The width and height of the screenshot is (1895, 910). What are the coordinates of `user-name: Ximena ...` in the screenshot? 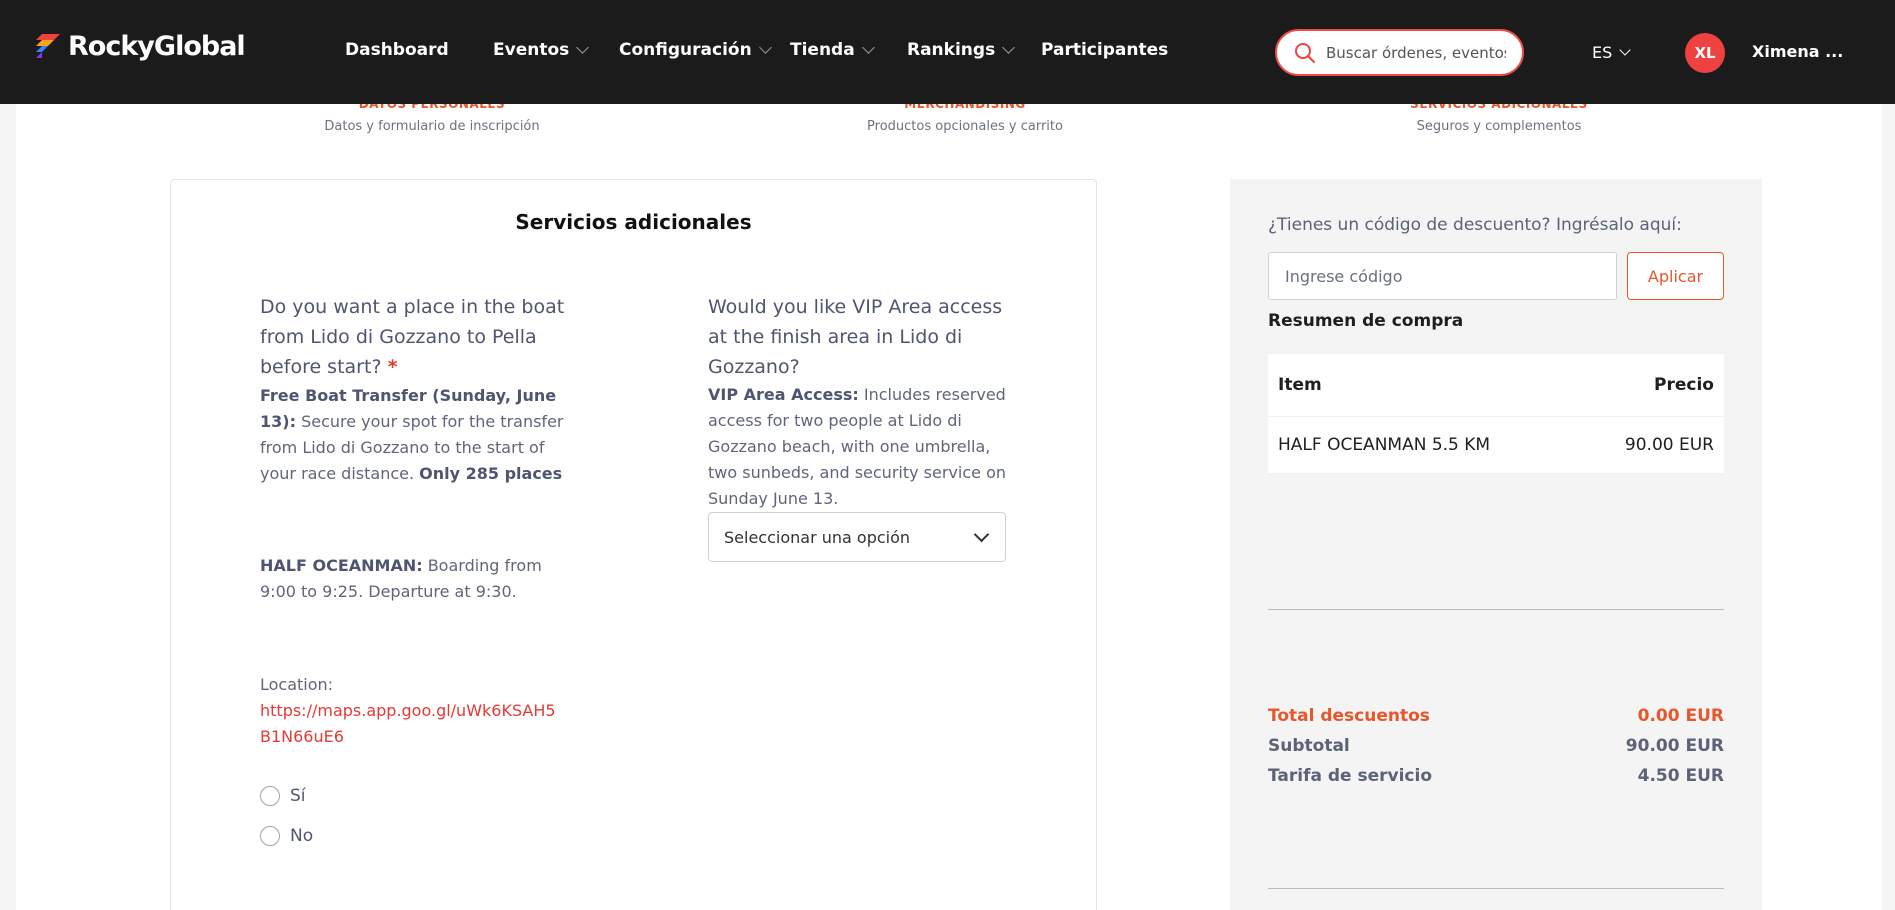 It's located at (1797, 51).